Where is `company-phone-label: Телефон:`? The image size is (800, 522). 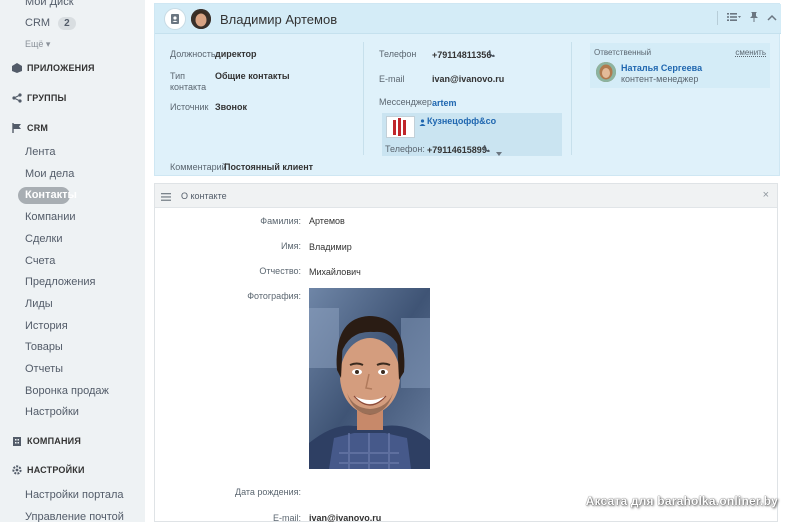 company-phone-label: Телефон: is located at coordinates (405, 149).